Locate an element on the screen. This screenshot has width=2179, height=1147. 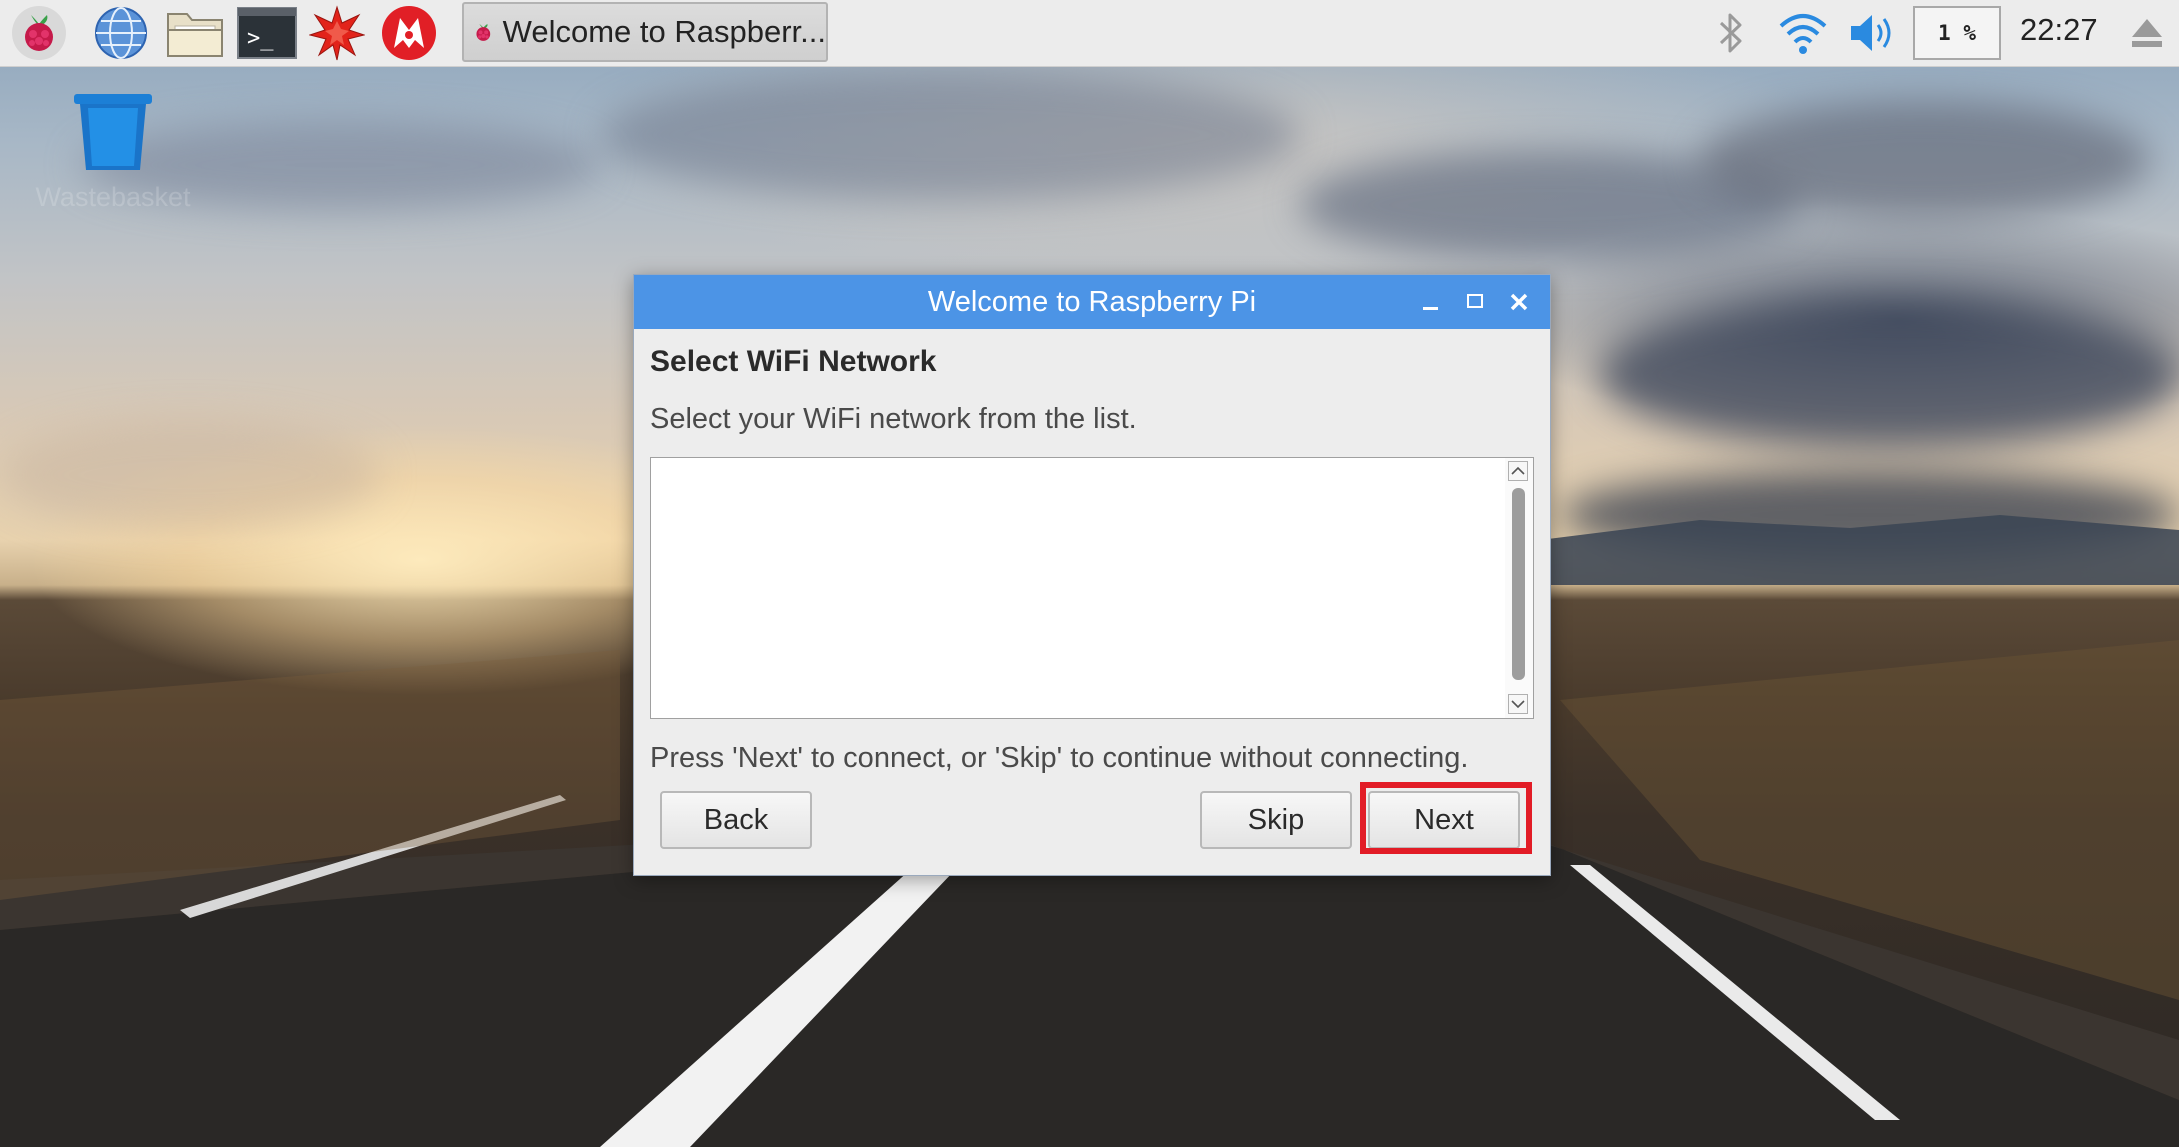
close-icon is located at coordinates (1519, 302).